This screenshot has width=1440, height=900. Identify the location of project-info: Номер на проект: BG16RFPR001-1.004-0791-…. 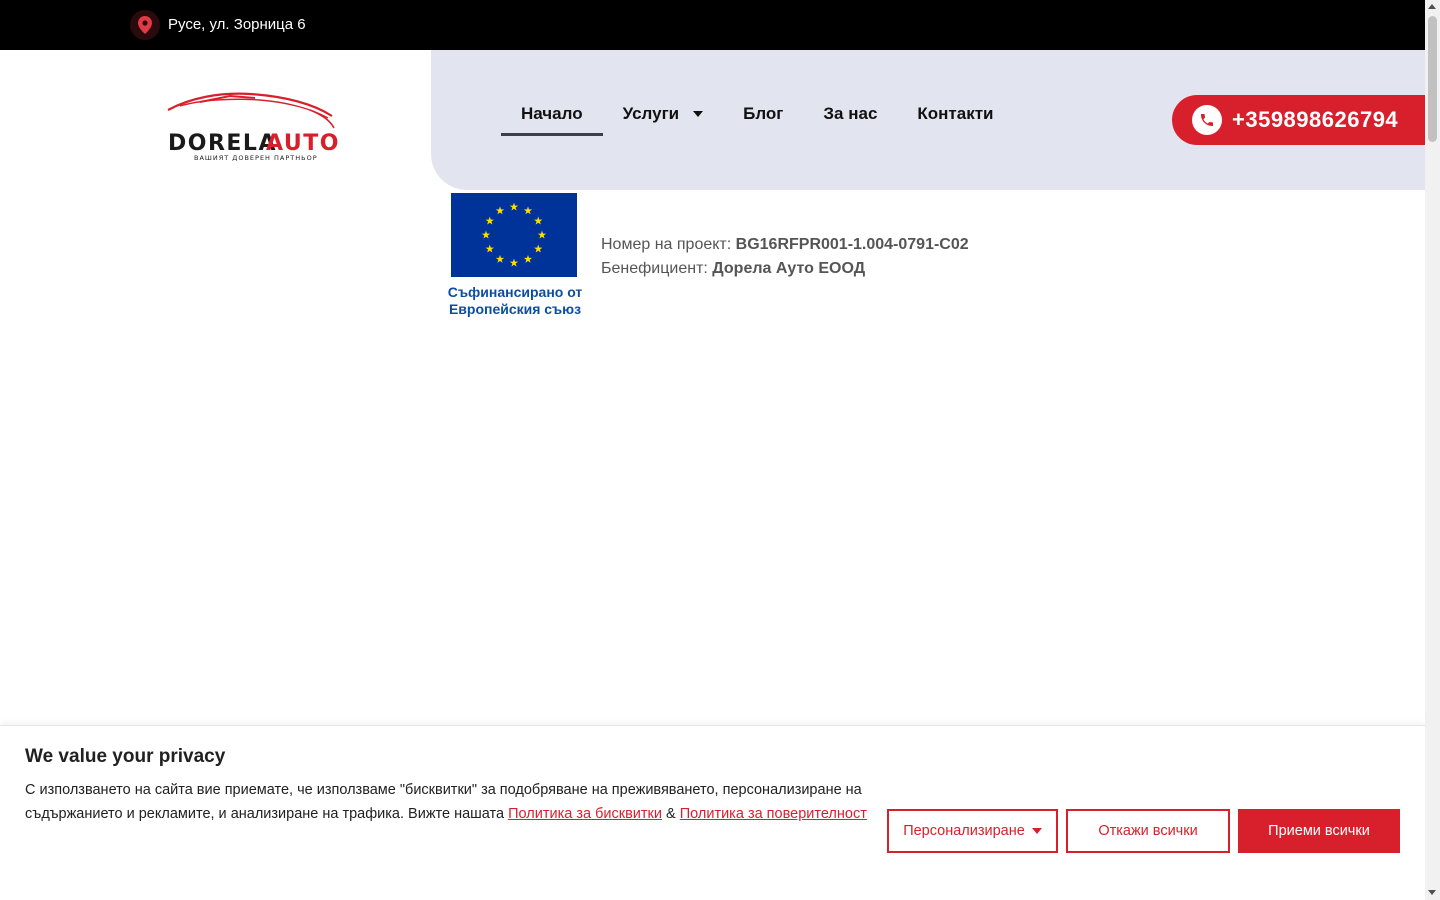
(785, 257).